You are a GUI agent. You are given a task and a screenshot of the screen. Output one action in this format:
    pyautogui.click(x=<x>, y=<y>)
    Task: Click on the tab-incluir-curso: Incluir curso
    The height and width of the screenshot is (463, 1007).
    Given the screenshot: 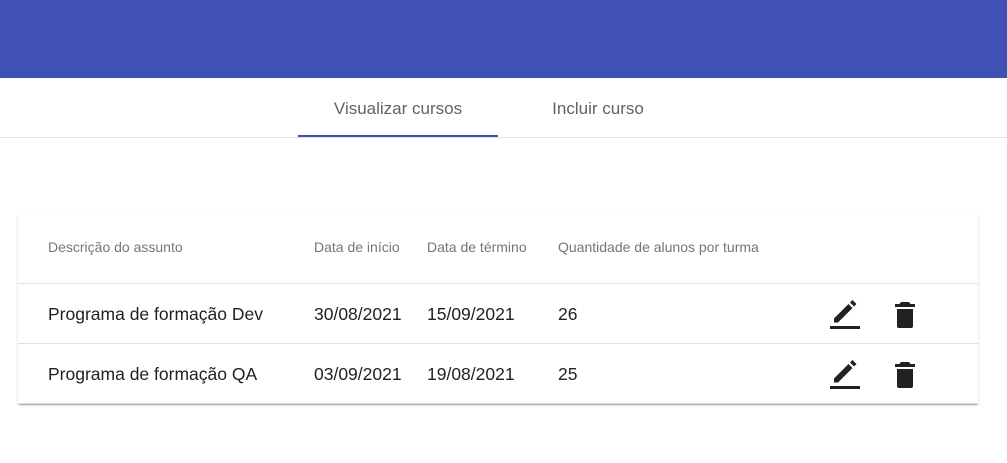 What is the action you would take?
    pyautogui.click(x=598, y=107)
    